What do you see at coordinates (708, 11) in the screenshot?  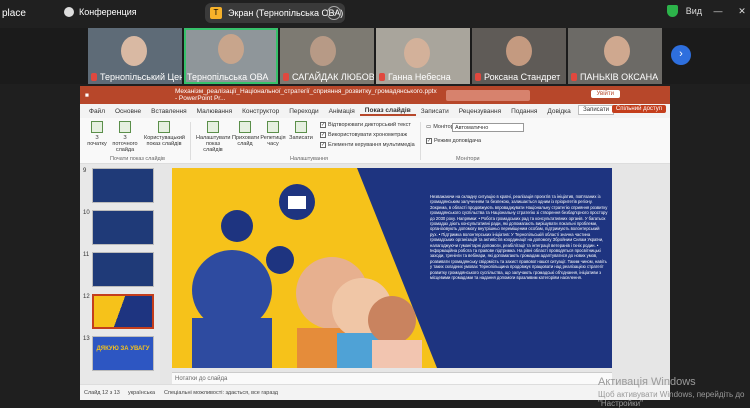 I see `window-controls: Вид — ✕` at bounding box center [708, 11].